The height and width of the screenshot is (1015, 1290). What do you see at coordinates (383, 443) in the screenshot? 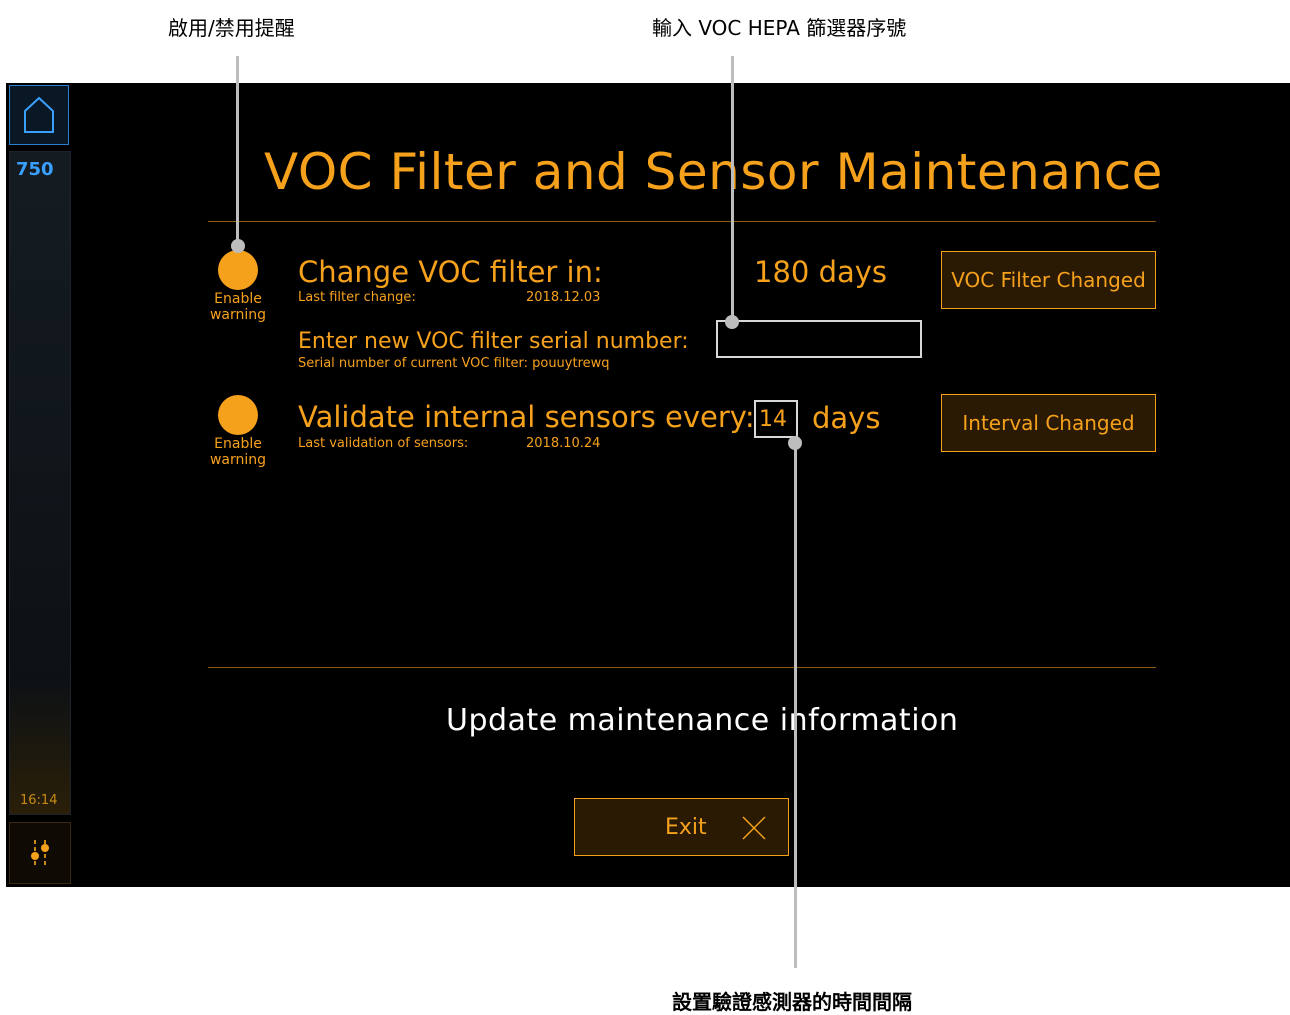
I see `last-validation-label: Last validation of sensors:` at bounding box center [383, 443].